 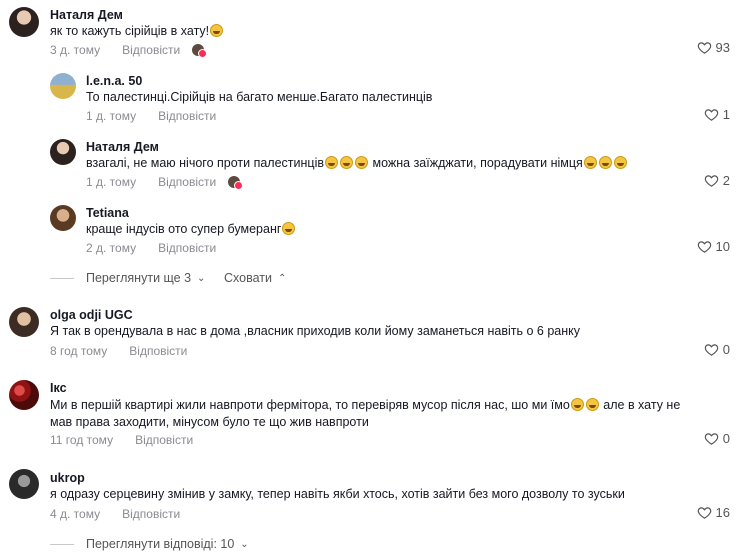 What do you see at coordinates (139, 278) in the screenshot?
I see `view-more-label: Переглянути ще 3` at bounding box center [139, 278].